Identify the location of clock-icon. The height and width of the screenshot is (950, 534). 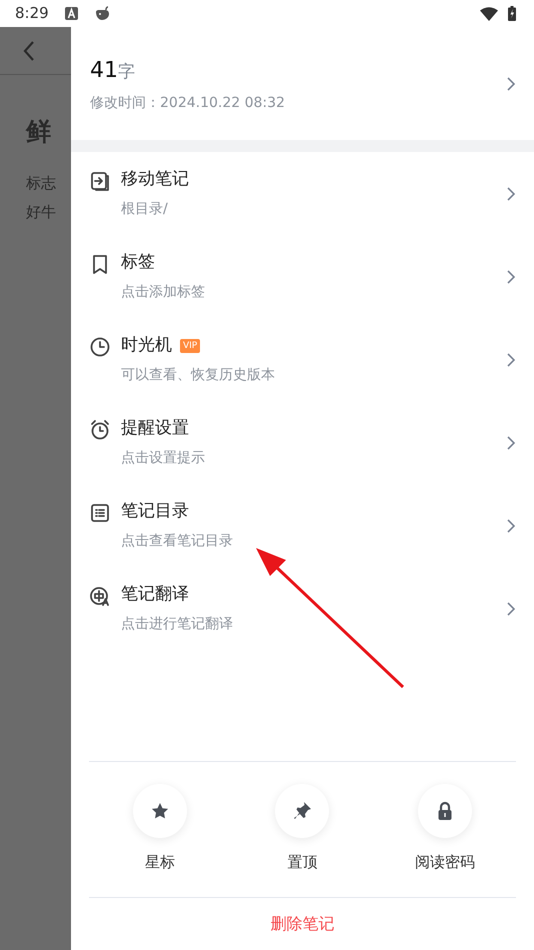
(100, 347).